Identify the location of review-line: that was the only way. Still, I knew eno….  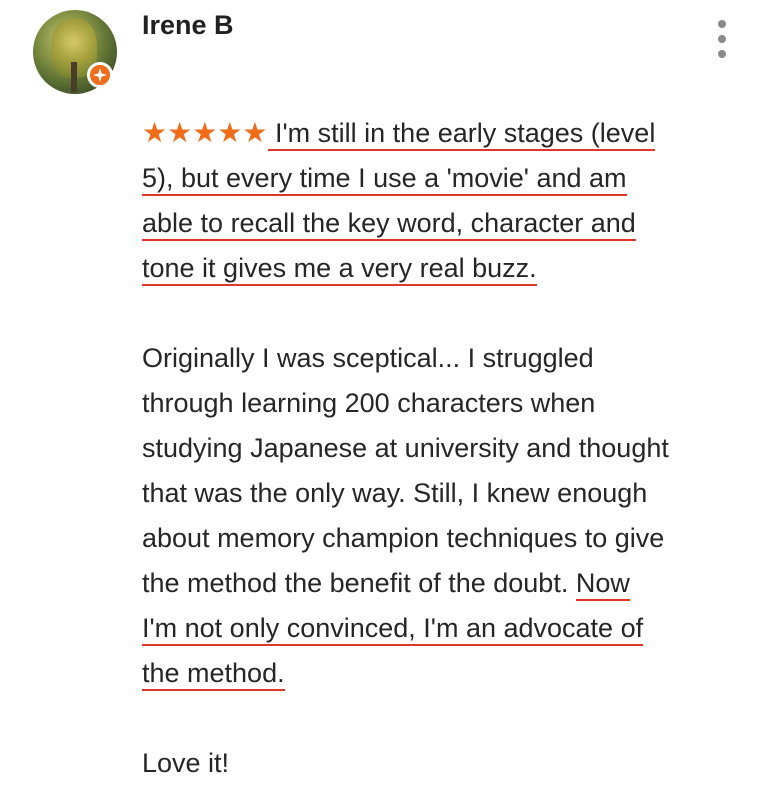
(395, 493).